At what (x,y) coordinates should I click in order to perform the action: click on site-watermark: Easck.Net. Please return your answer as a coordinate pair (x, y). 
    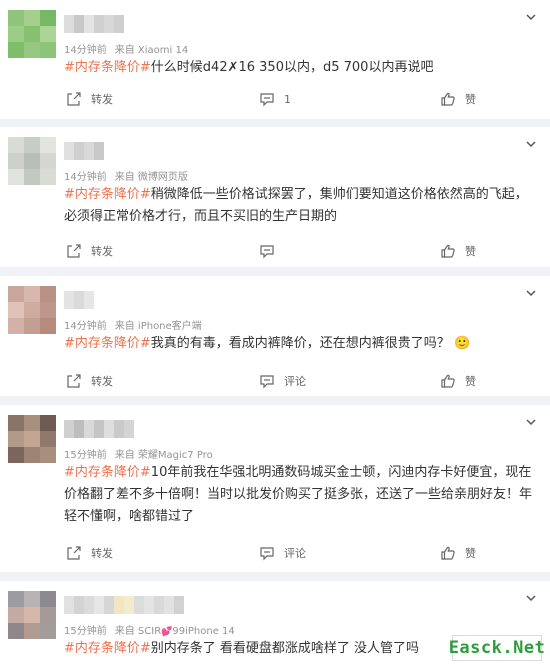
    Looking at the image, I should click on (497, 648).